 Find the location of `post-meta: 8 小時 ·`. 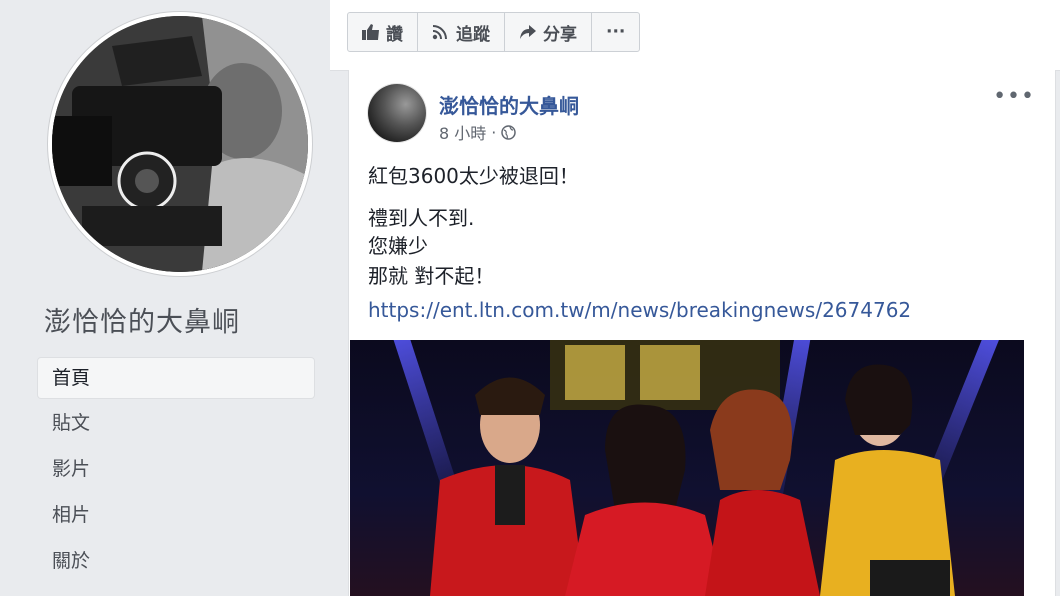

post-meta: 8 小時 · is located at coordinates (478, 132).